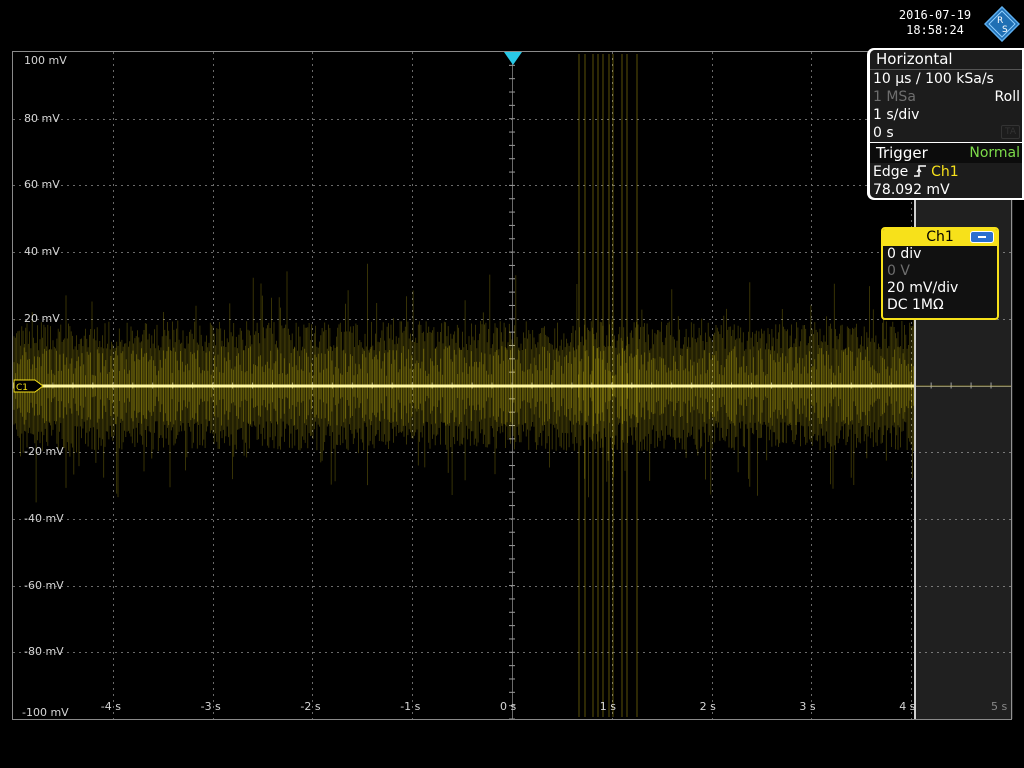  Describe the element at coordinates (1002, 24) in the screenshot. I see `rohde-schwarz-logo-icon: R S` at that location.